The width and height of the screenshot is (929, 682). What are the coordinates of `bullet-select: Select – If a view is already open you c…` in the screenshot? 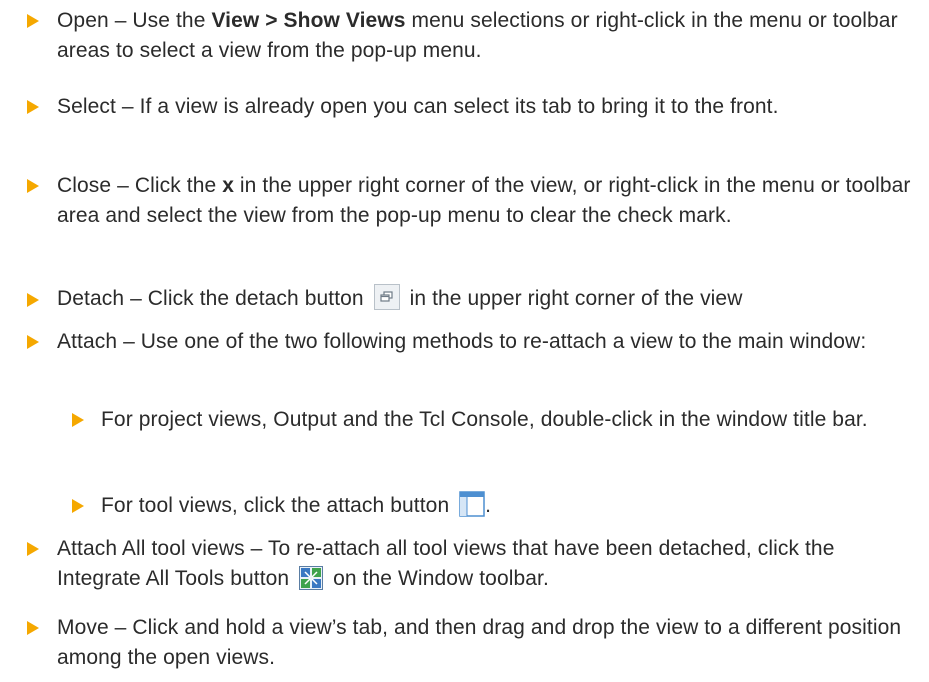 It's located at (490, 107).